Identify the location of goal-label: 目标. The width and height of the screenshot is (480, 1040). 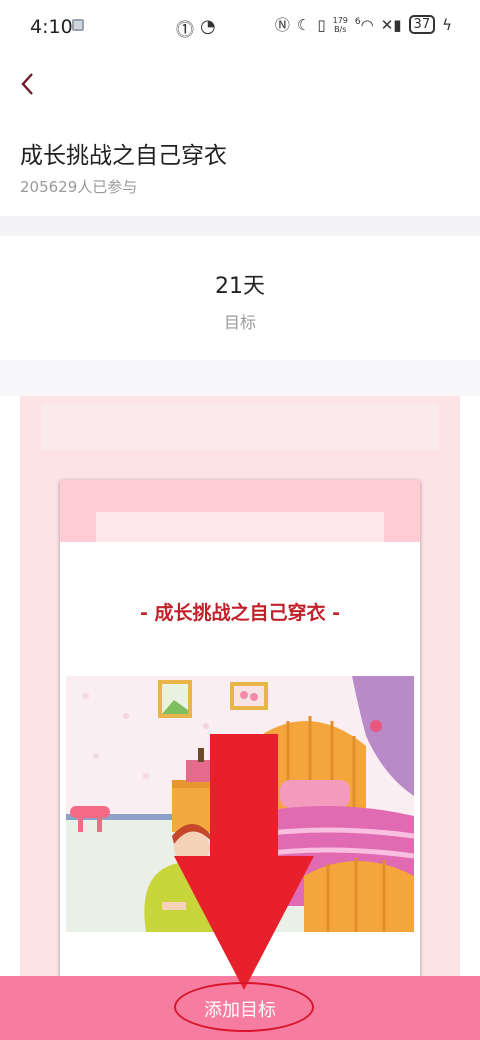
(239, 322).